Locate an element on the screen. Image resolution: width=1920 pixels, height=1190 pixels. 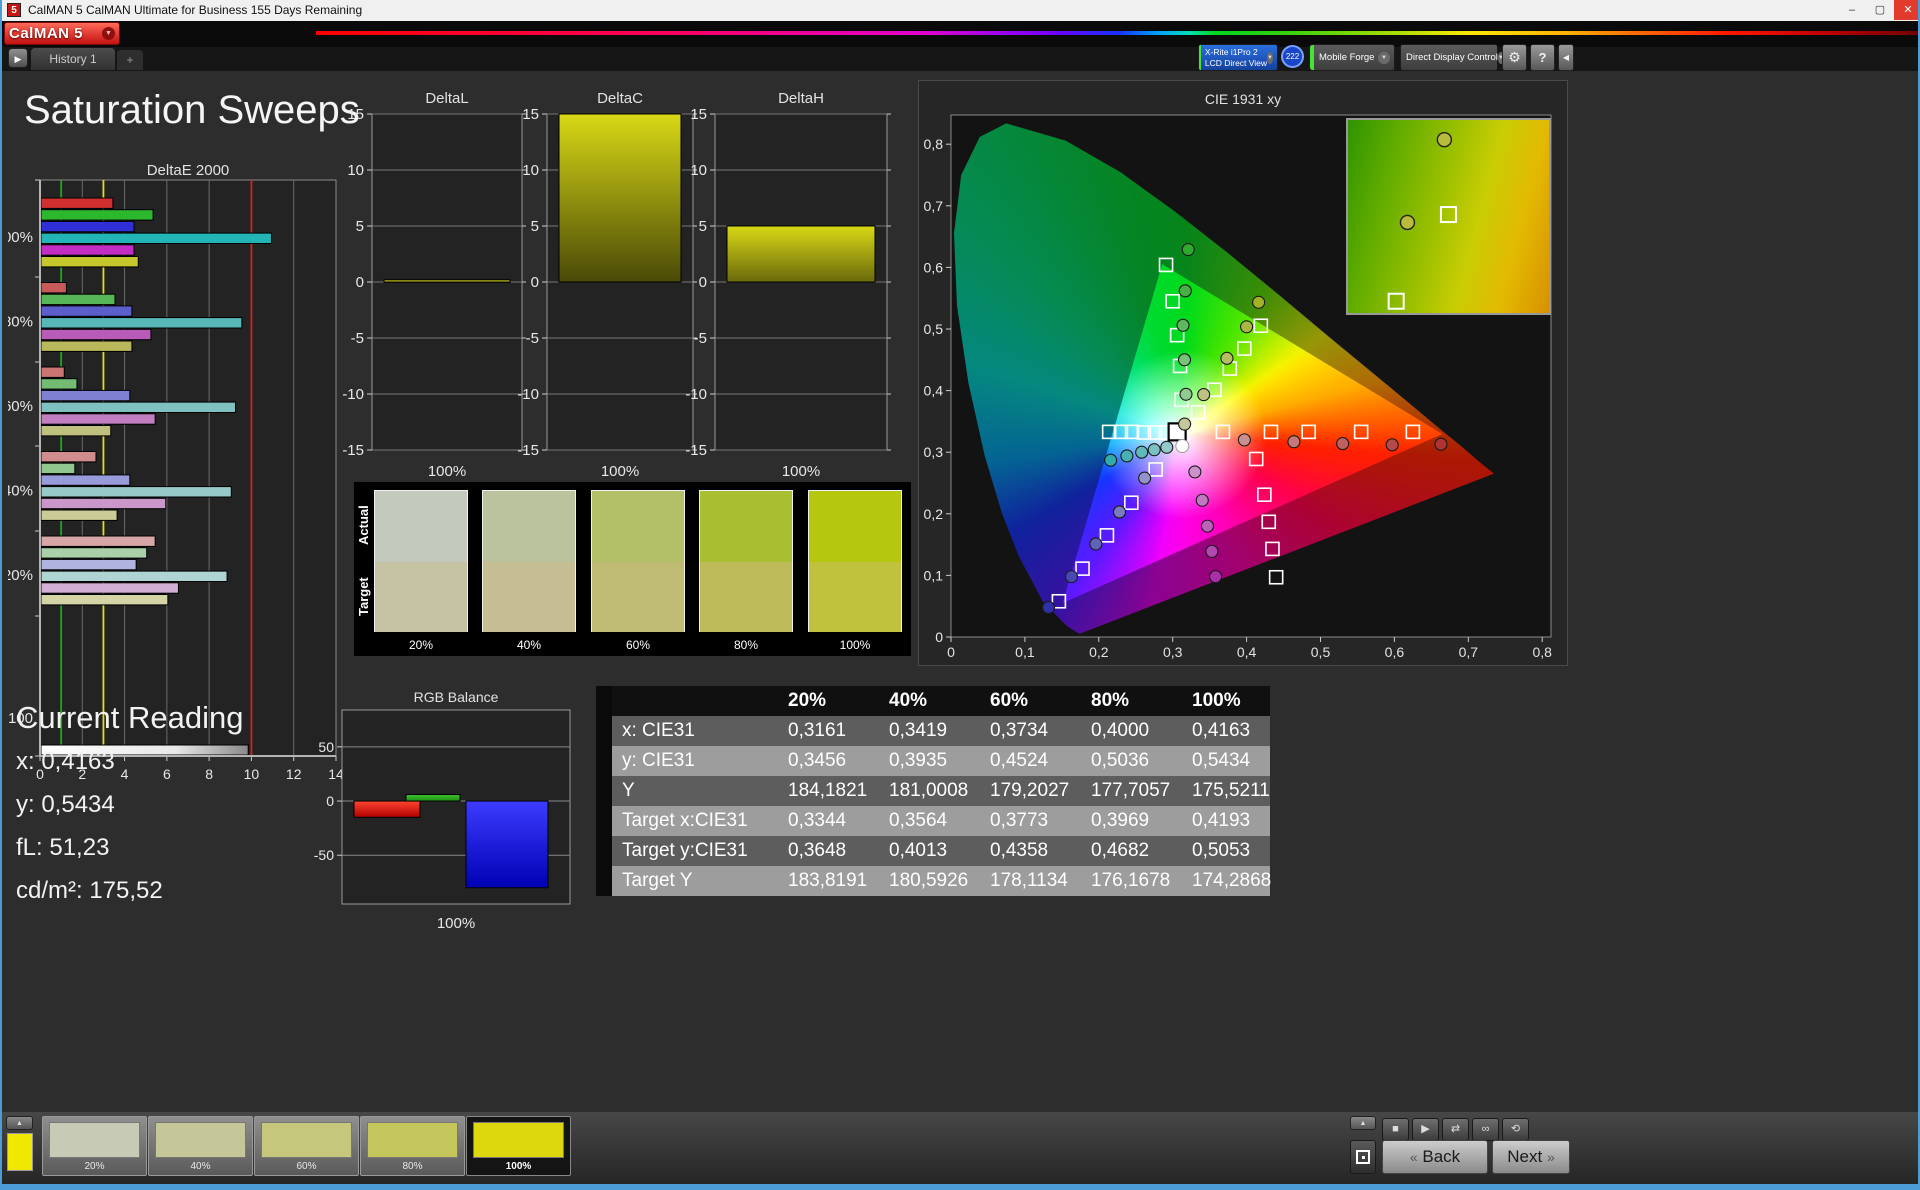
next-button: Next » is located at coordinates (1531, 1157).